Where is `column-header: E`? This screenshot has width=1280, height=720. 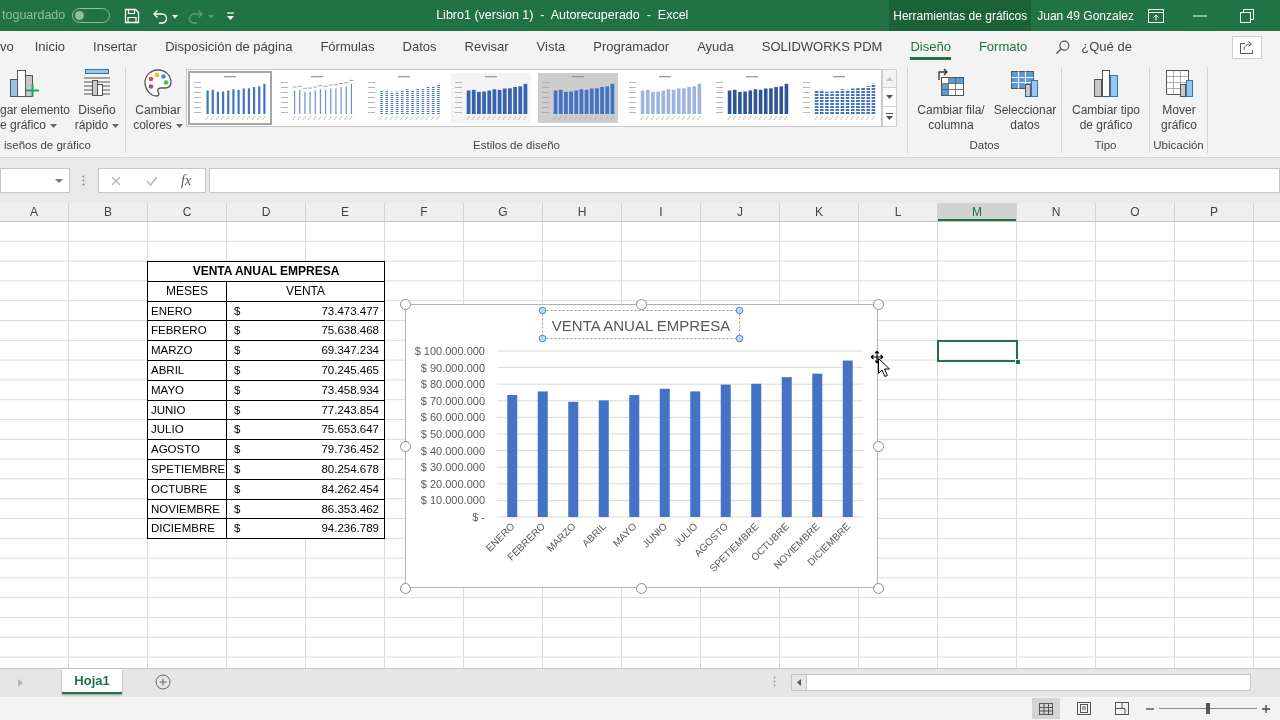 column-header: E is located at coordinates (345, 212).